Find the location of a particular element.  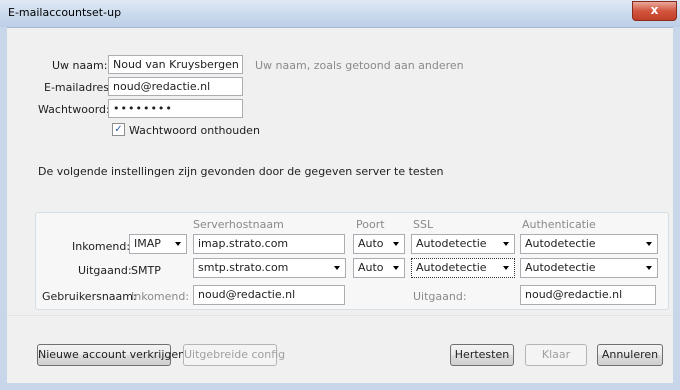

window-frame-left is located at coordinates (3, 208).